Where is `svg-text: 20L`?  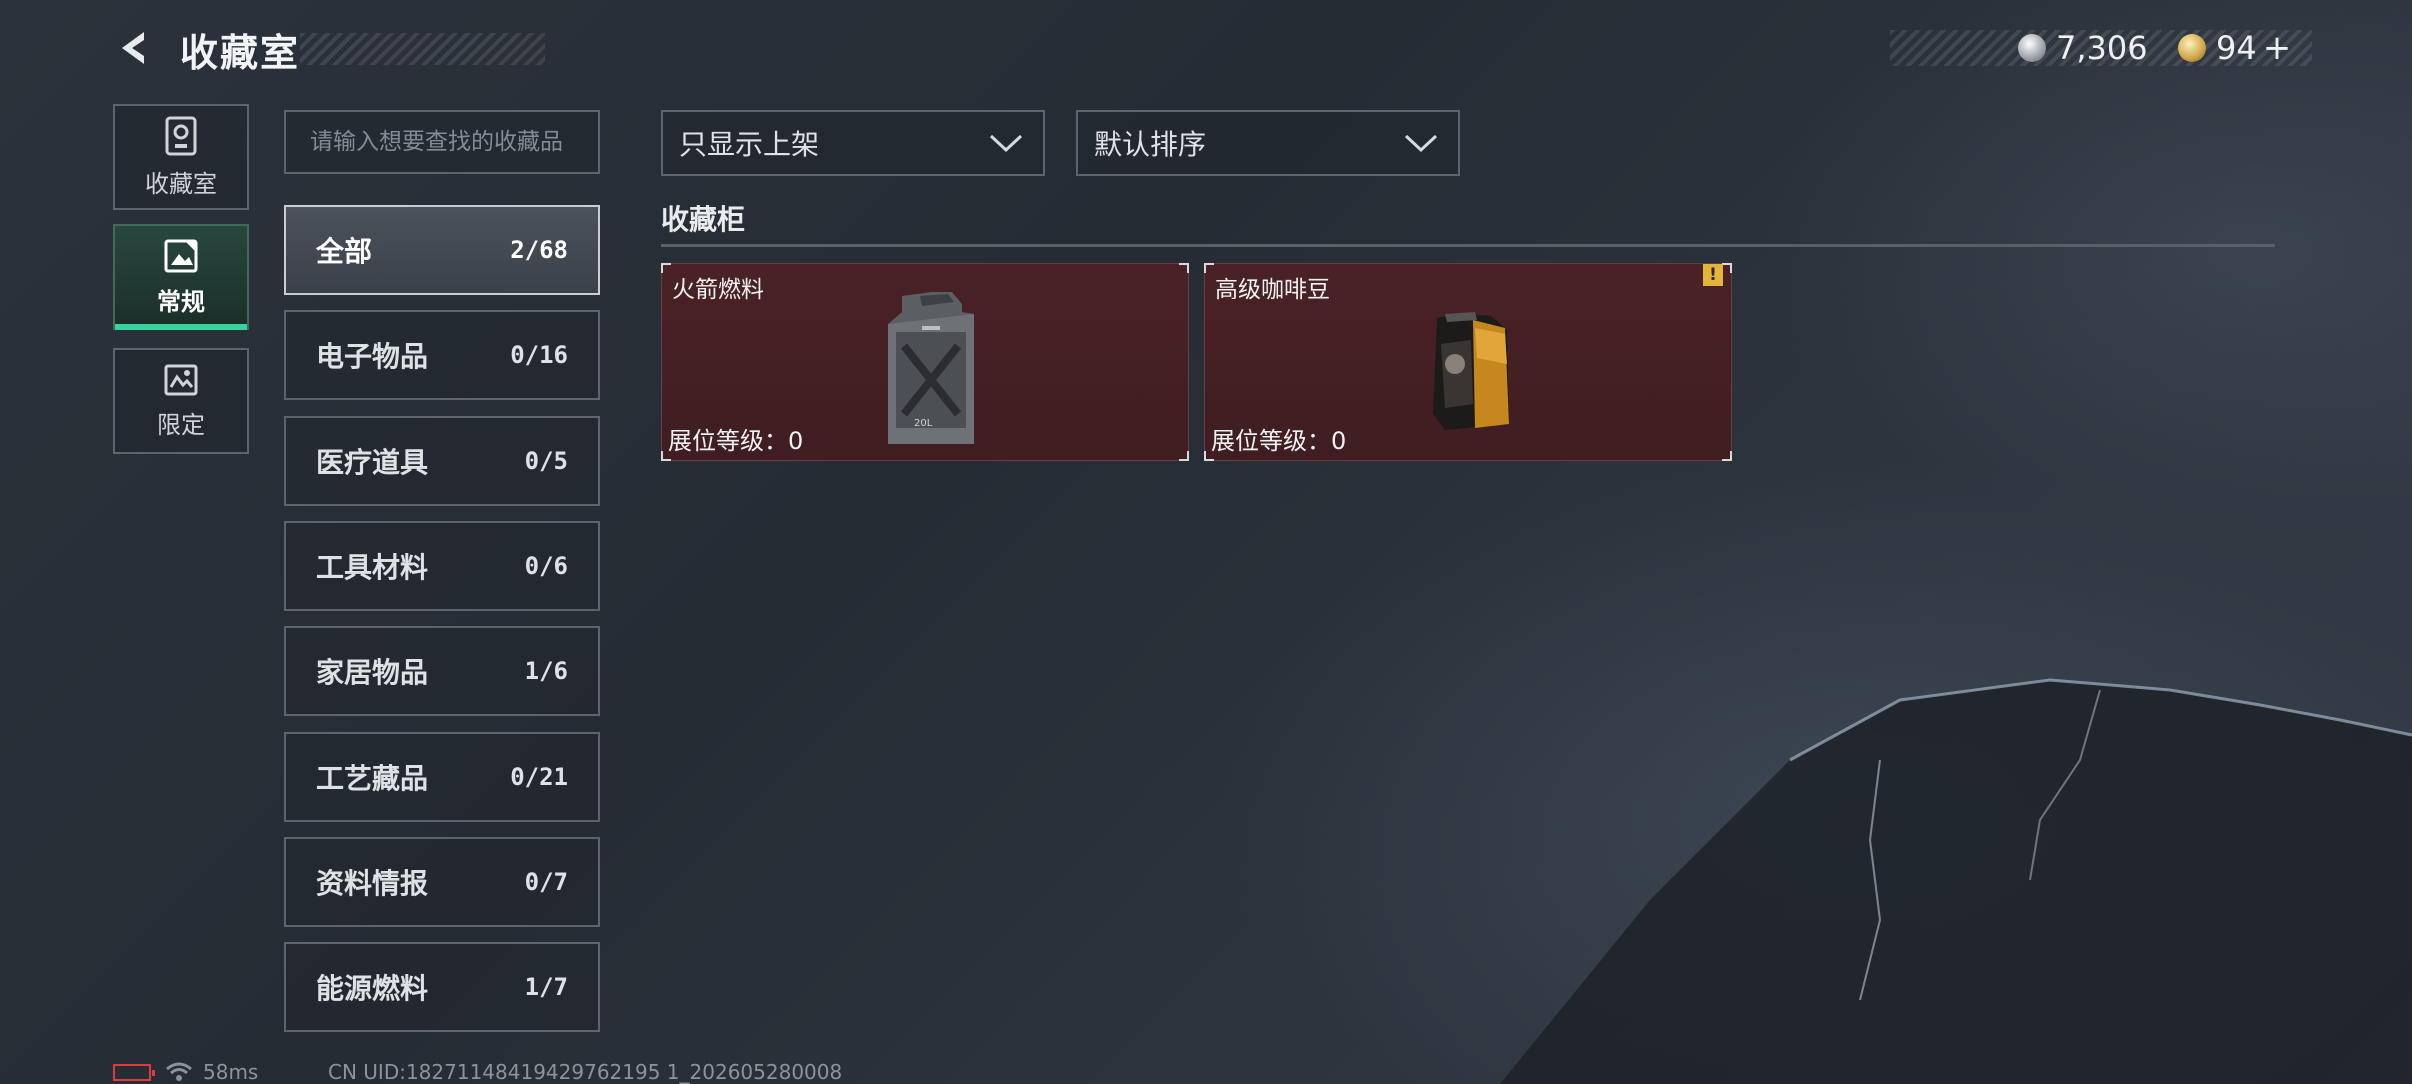
svg-text: 20L is located at coordinates (923, 423).